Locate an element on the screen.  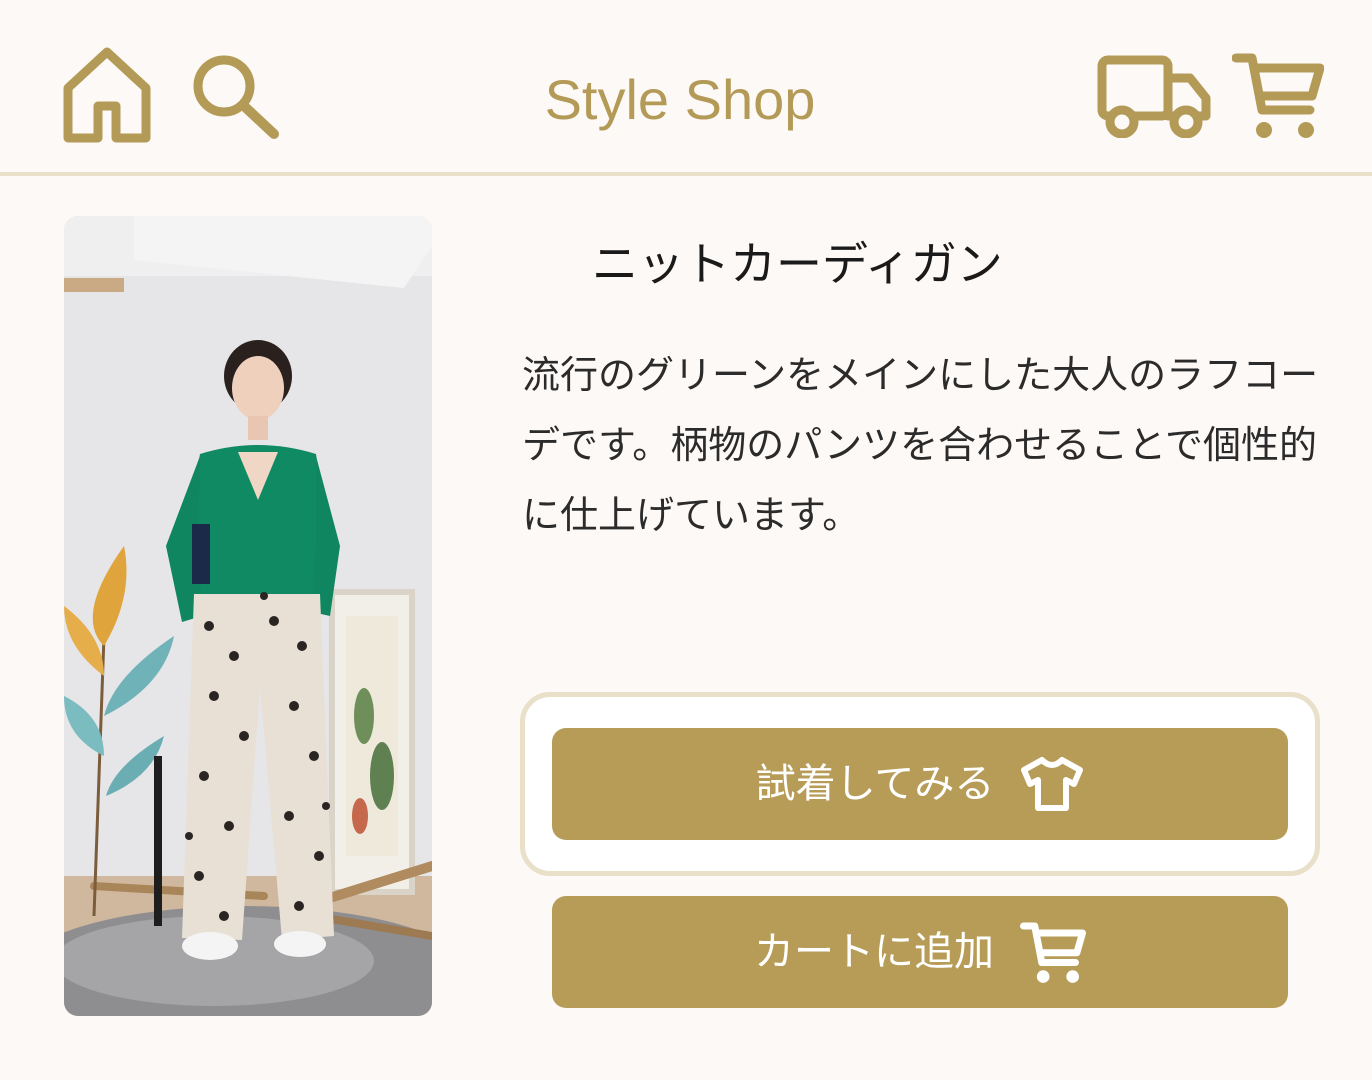
add-to-cart-button: カートに追加 is located at coordinates (920, 952).